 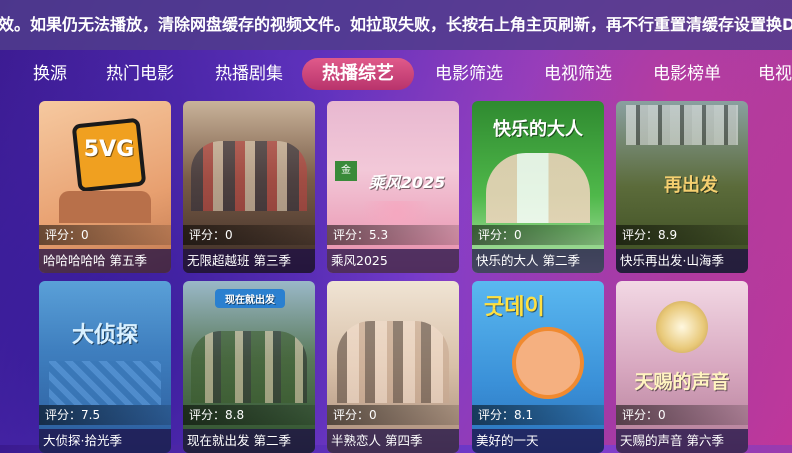 What do you see at coordinates (538, 129) in the screenshot?
I see `show-logo-text: 快乐的大人` at bounding box center [538, 129].